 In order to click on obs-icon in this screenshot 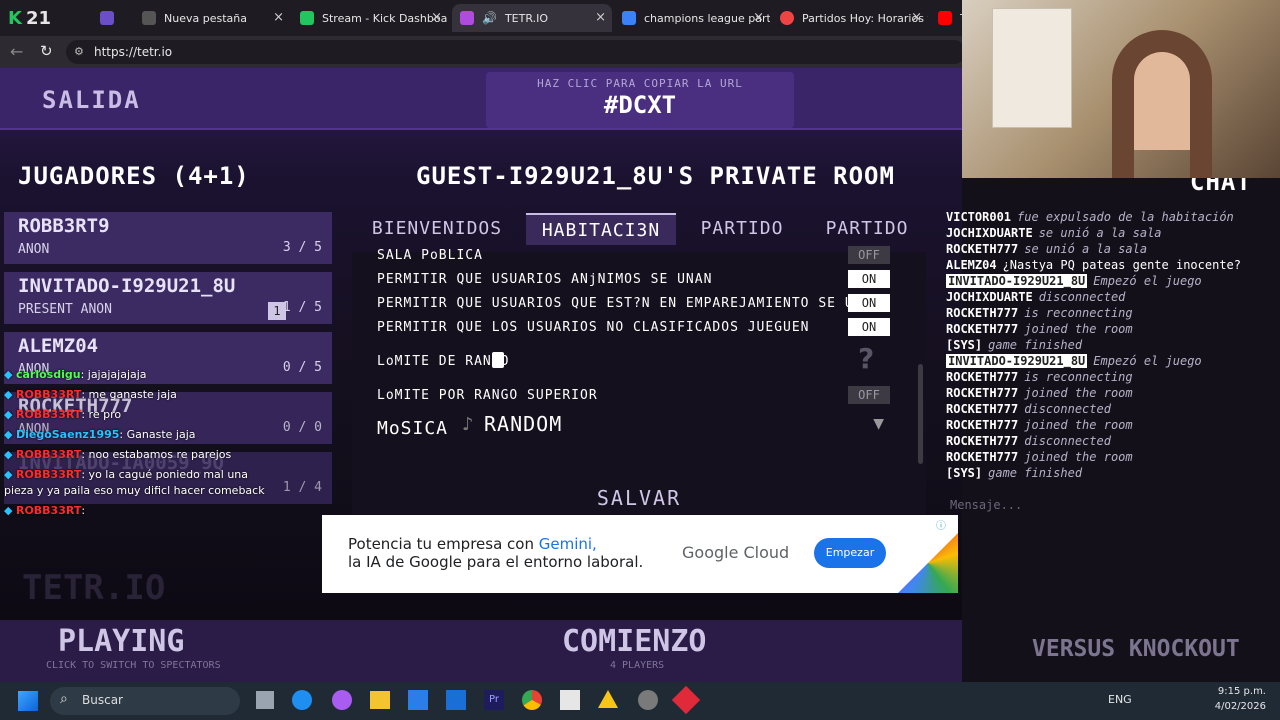, I will do `click(648, 700)`.